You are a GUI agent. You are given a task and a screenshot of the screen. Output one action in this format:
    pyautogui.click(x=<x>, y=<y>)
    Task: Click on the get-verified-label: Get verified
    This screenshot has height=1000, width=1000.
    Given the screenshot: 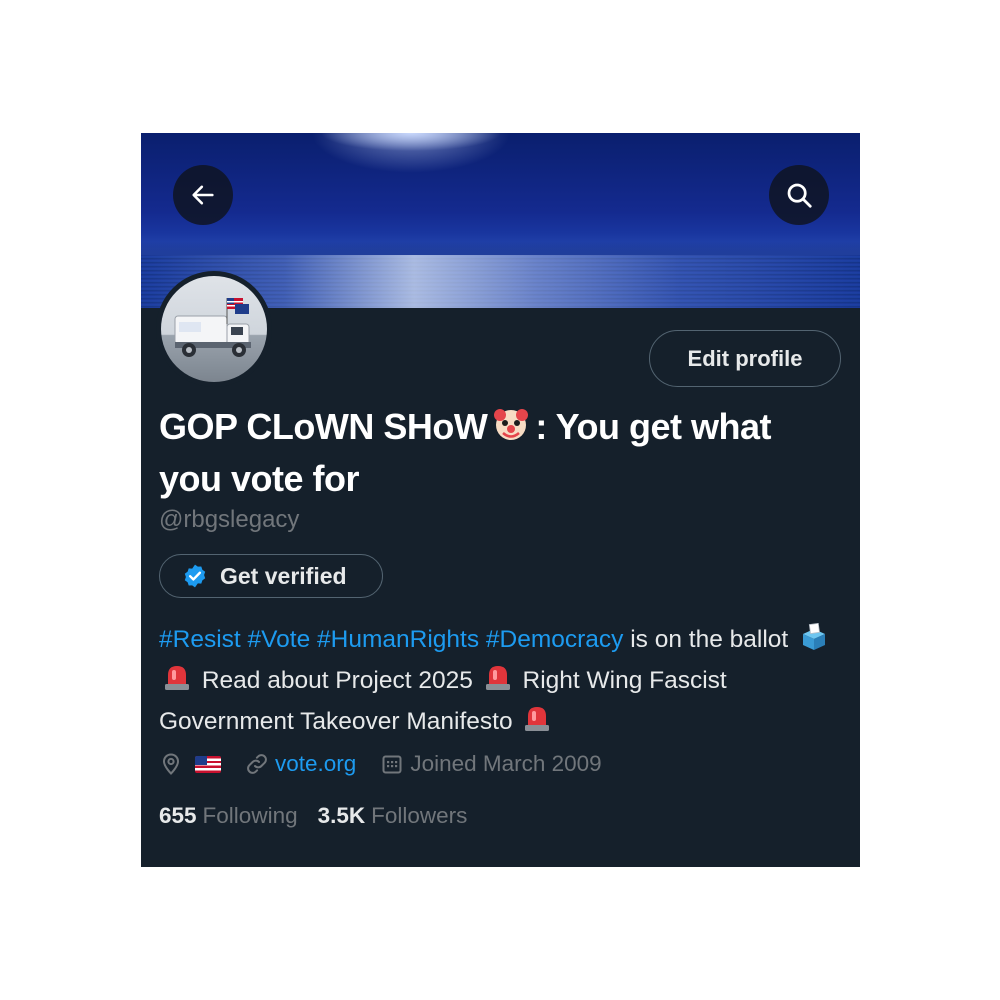 What is the action you would take?
    pyautogui.click(x=283, y=575)
    